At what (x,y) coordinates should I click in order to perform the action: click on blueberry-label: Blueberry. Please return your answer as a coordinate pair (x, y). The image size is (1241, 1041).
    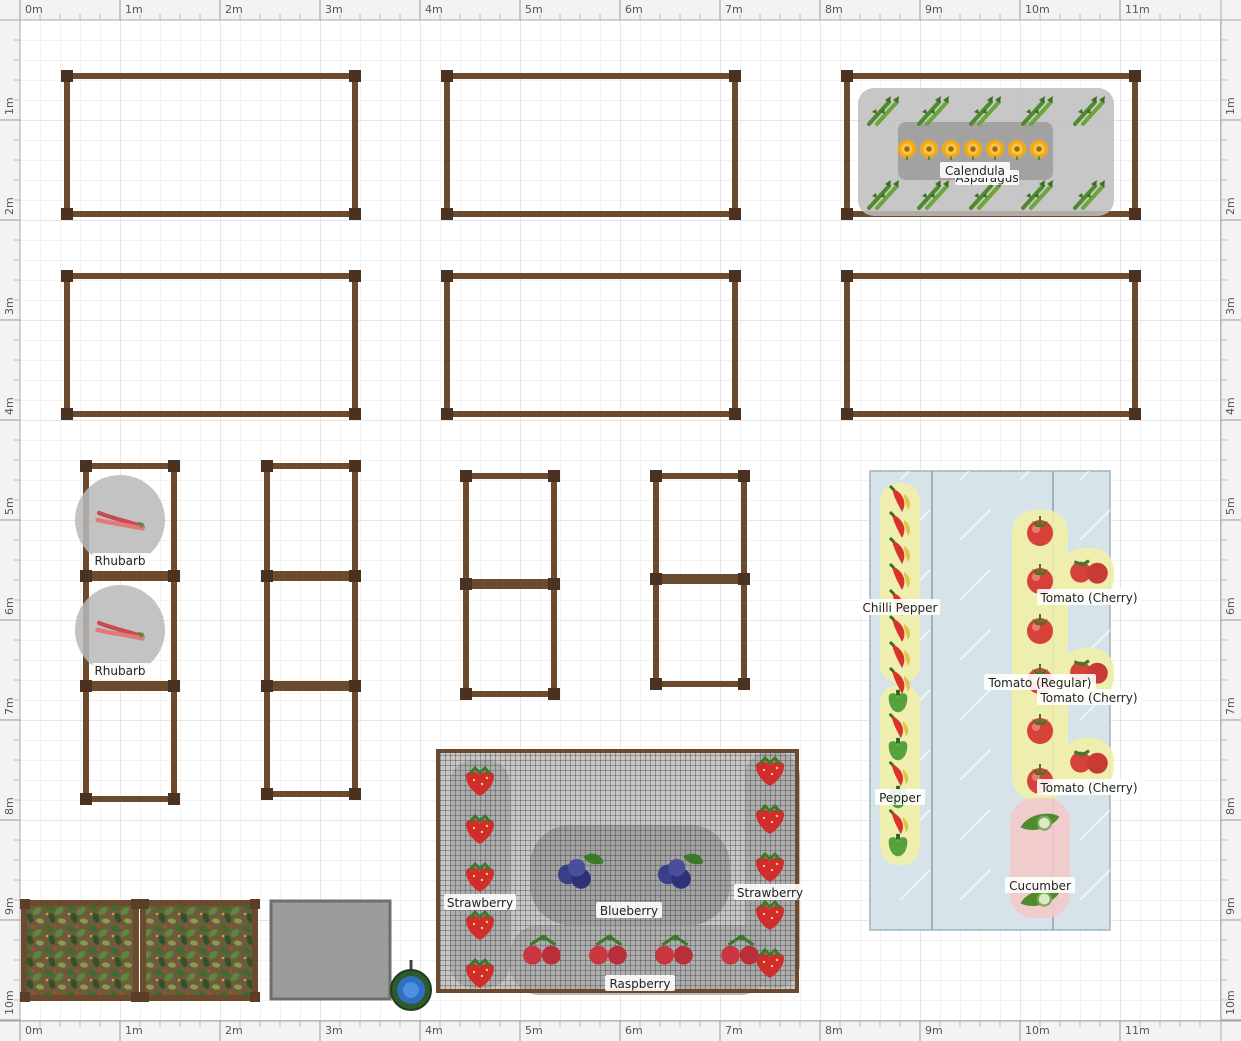
    Looking at the image, I should click on (629, 911).